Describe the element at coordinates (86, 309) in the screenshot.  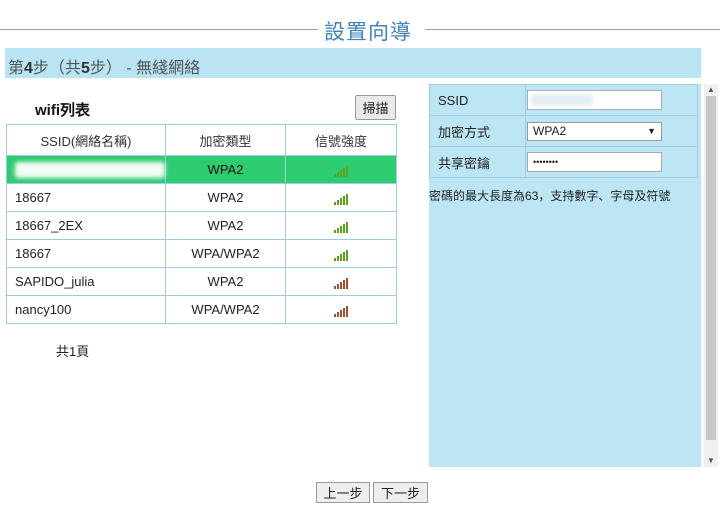
I see `ssid-cell: nancy100` at that location.